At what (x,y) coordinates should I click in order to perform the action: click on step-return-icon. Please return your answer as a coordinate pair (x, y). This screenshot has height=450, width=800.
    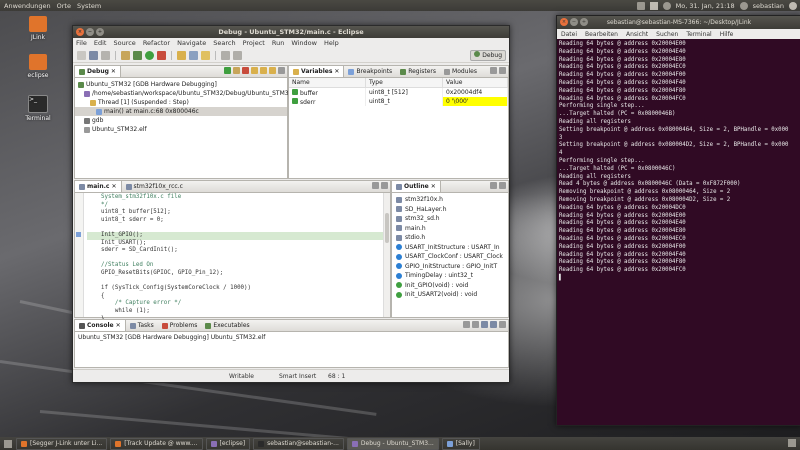
    Looking at the image, I should click on (272, 70).